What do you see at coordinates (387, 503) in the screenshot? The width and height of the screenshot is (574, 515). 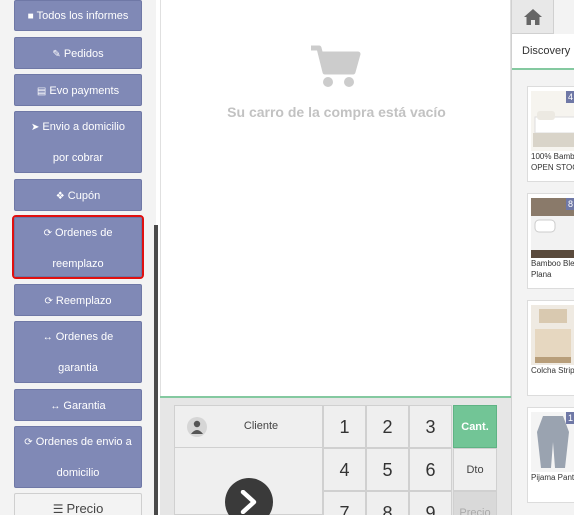 I see `numpad-key-8: 8` at bounding box center [387, 503].